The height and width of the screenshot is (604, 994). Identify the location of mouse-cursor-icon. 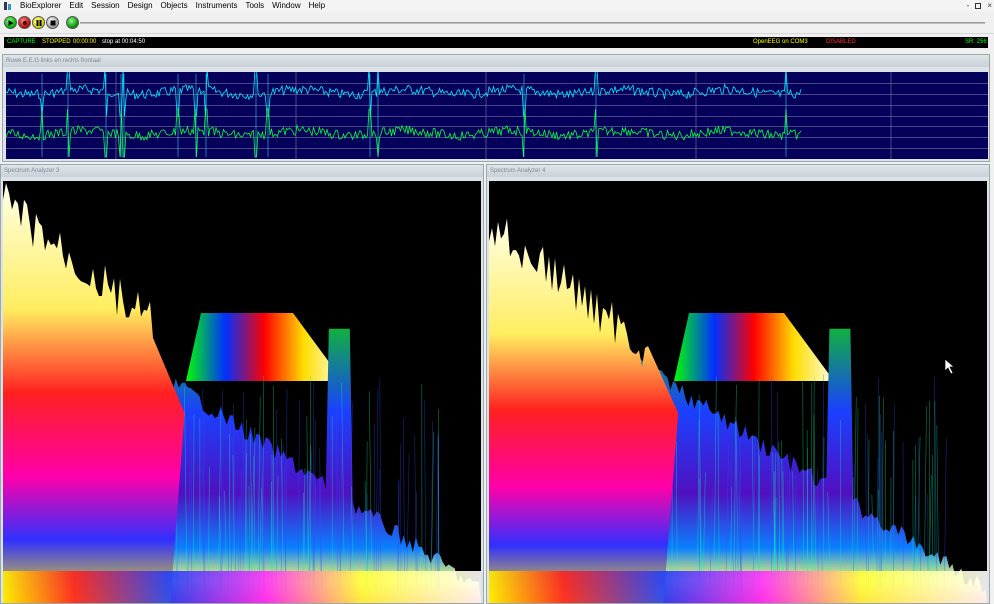
(949, 366).